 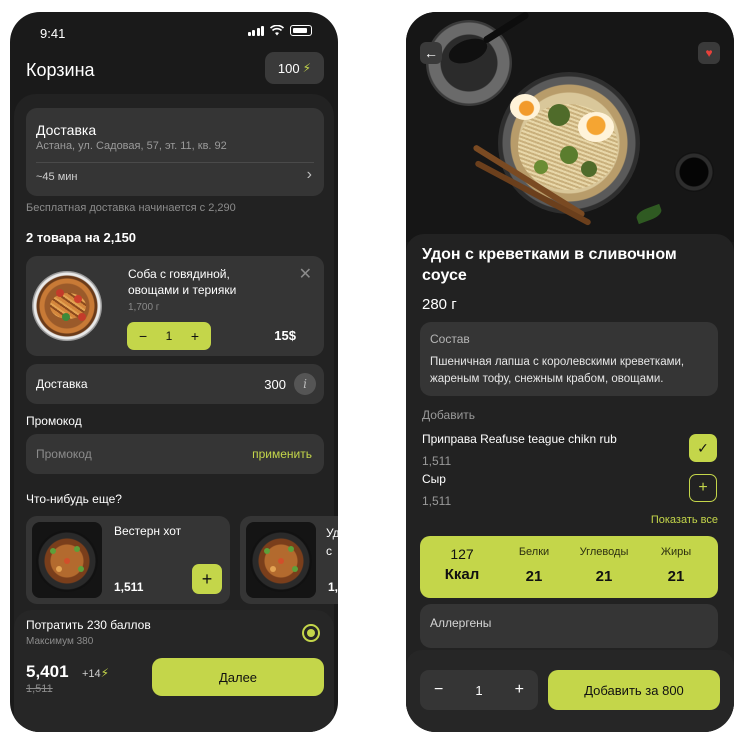 I want to click on allergens-title: Аллергены, so click(x=461, y=623).